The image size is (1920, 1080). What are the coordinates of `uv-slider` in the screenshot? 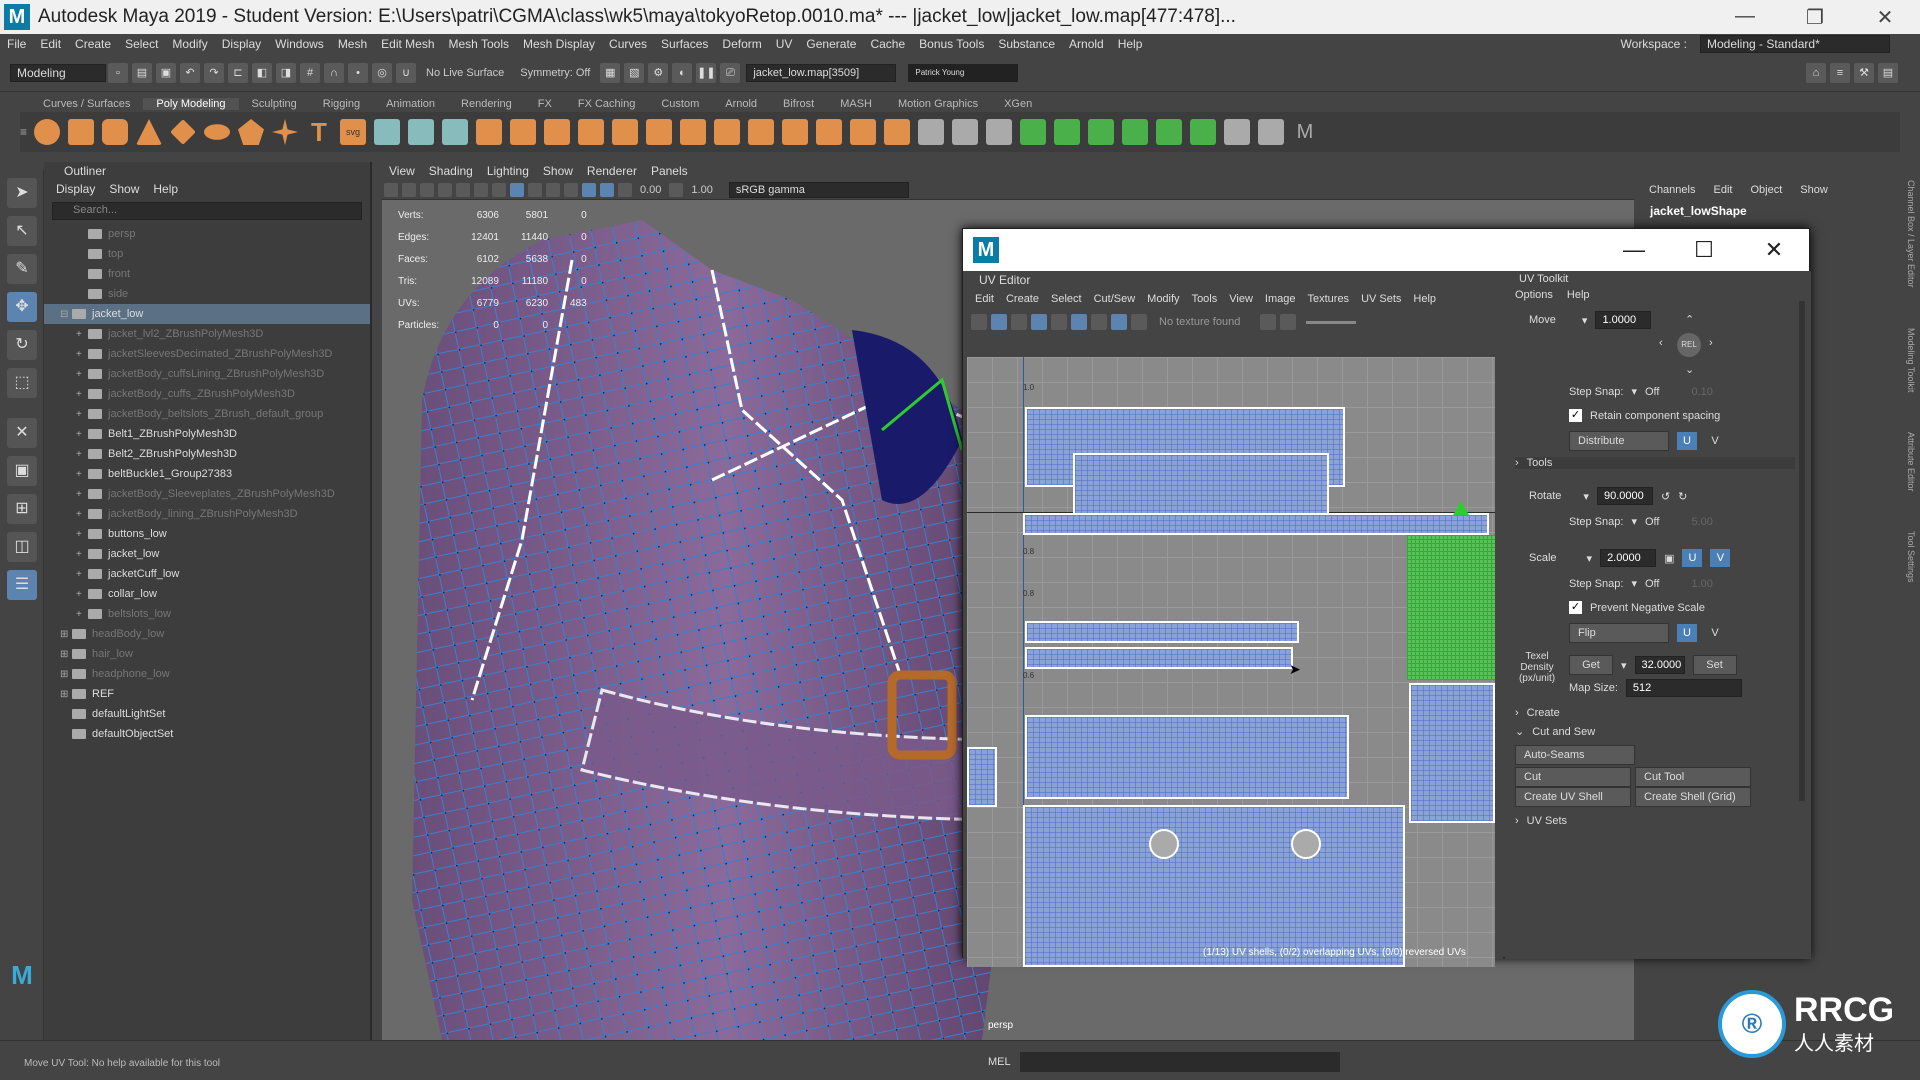 It's located at (1331, 322).